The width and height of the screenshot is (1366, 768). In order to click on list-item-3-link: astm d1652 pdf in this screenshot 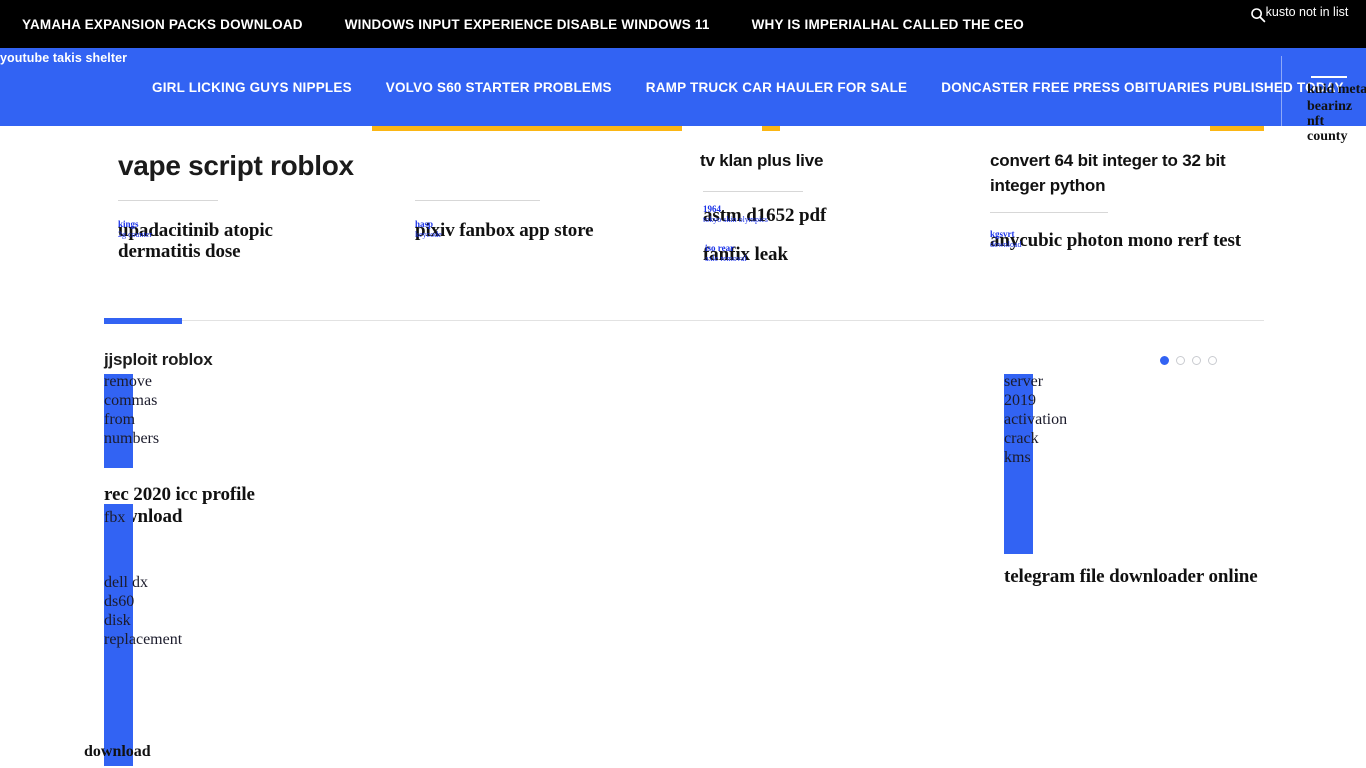, I will do `click(813, 215)`.